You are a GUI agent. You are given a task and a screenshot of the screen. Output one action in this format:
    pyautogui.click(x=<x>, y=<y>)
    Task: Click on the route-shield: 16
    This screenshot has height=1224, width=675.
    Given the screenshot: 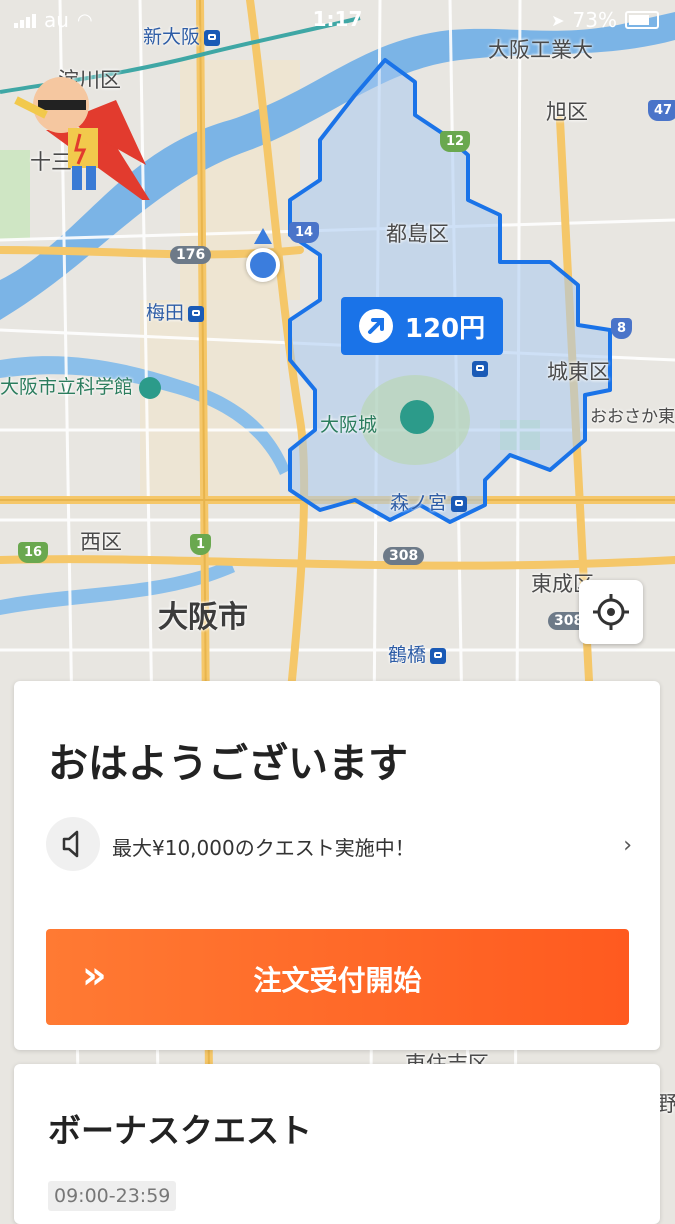 What is the action you would take?
    pyautogui.click(x=33, y=552)
    